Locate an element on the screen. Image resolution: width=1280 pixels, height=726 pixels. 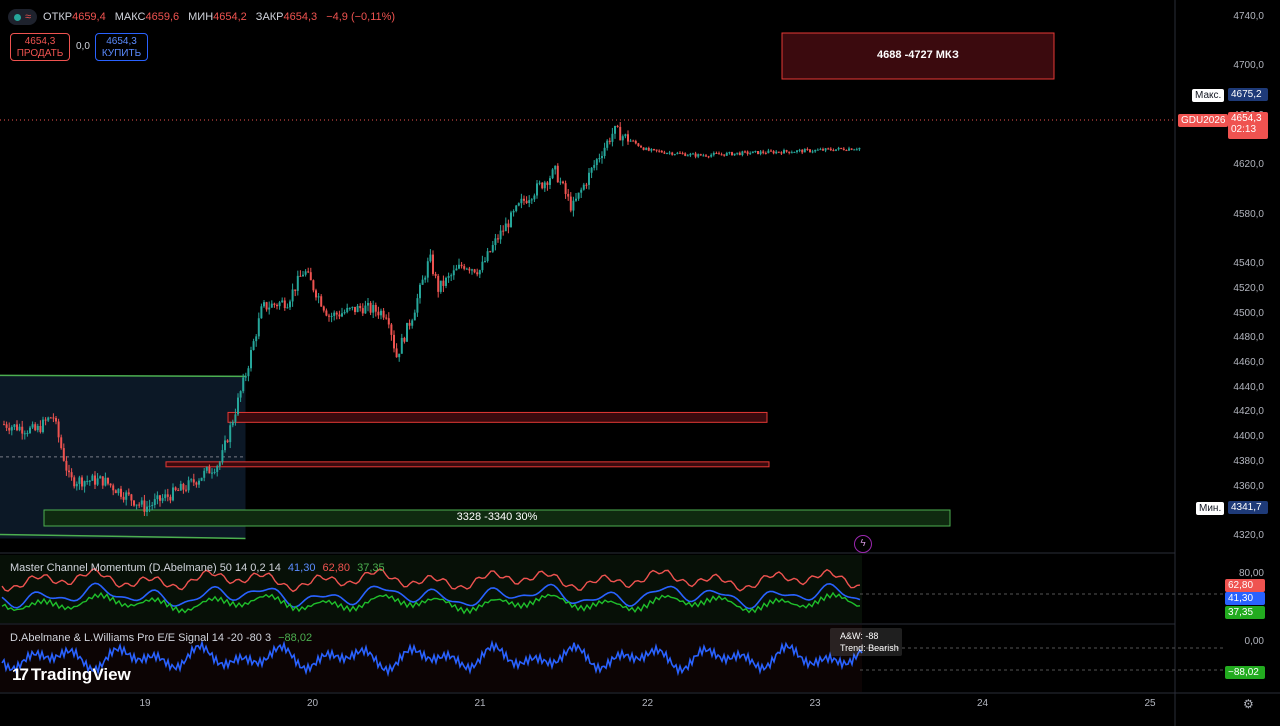
tradingview-watermark: 17 TradingView is located at coordinates (71, 675).